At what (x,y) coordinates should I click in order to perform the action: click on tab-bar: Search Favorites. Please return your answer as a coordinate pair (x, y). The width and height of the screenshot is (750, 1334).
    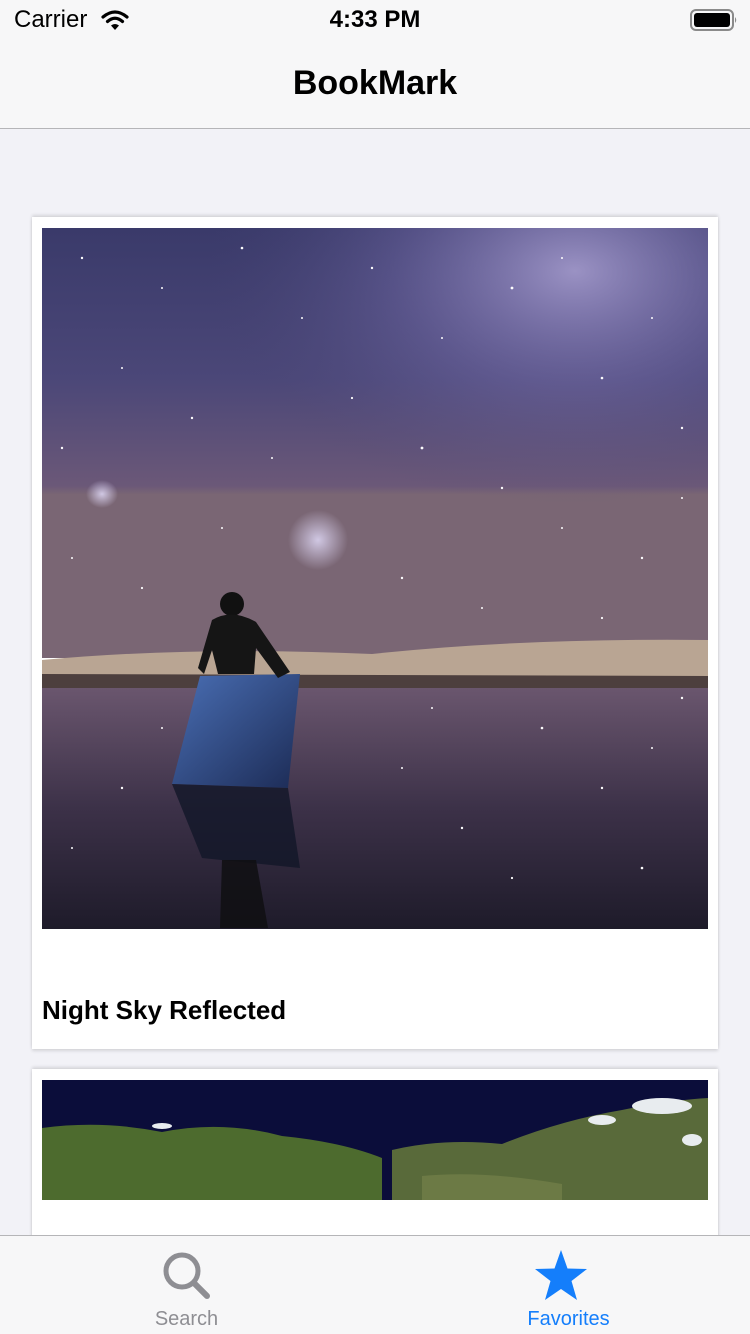
    Looking at the image, I should click on (375, 1284).